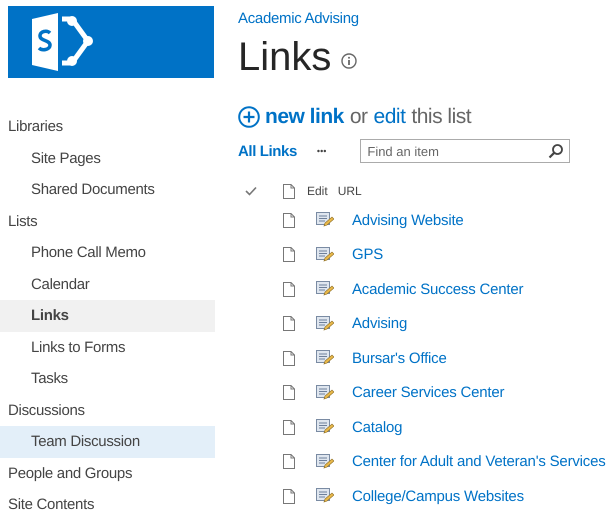 The image size is (608, 526). What do you see at coordinates (380, 323) in the screenshot?
I see `url-link: Advising` at bounding box center [380, 323].